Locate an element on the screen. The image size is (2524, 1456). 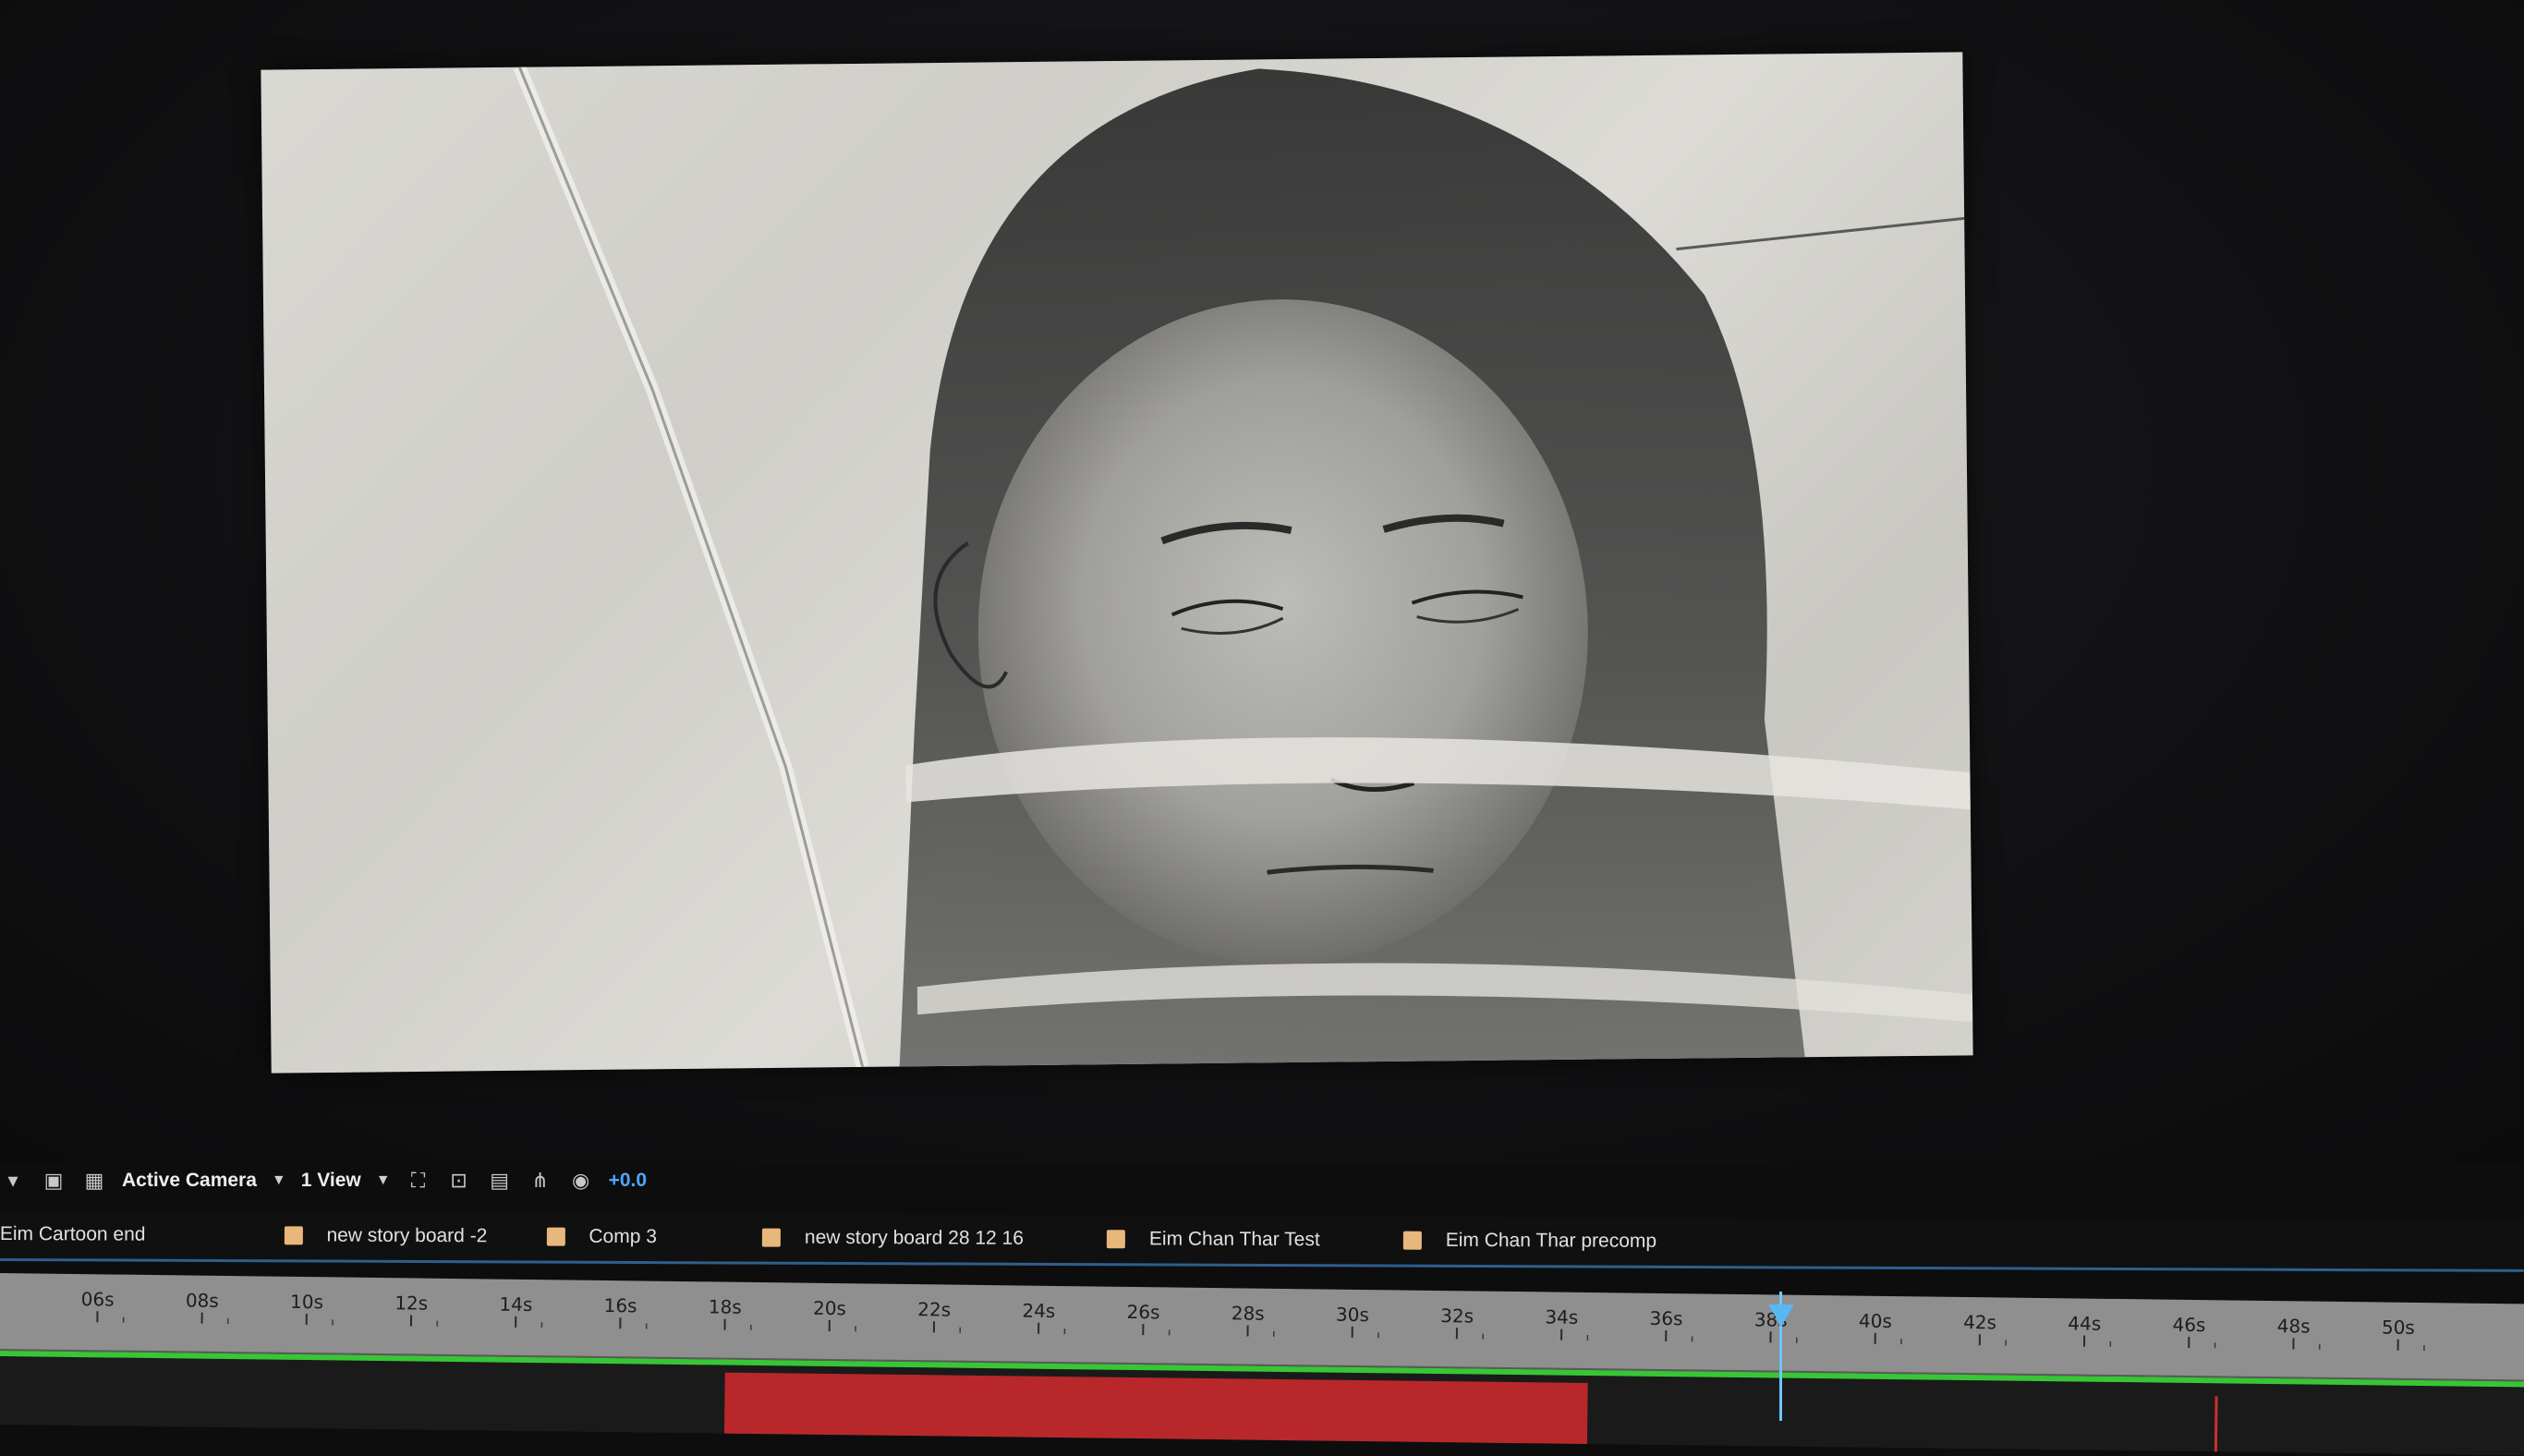
comp-tab: Comp 3 is located at coordinates (654, 1237).